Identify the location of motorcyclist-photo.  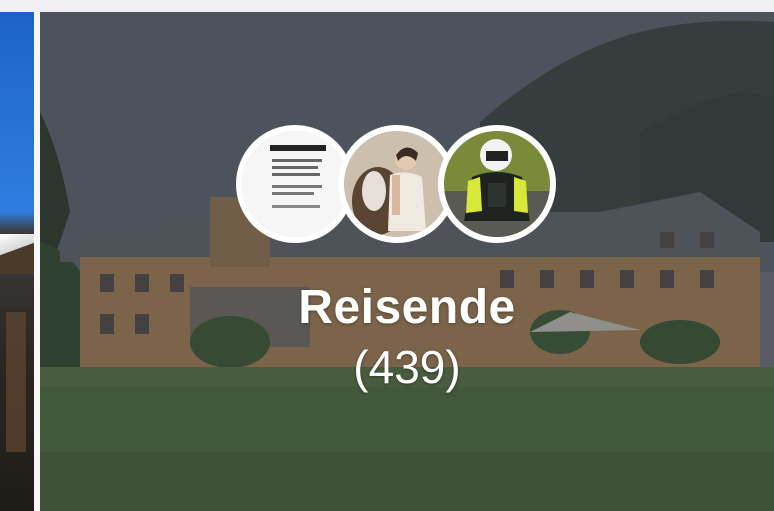
(497, 184).